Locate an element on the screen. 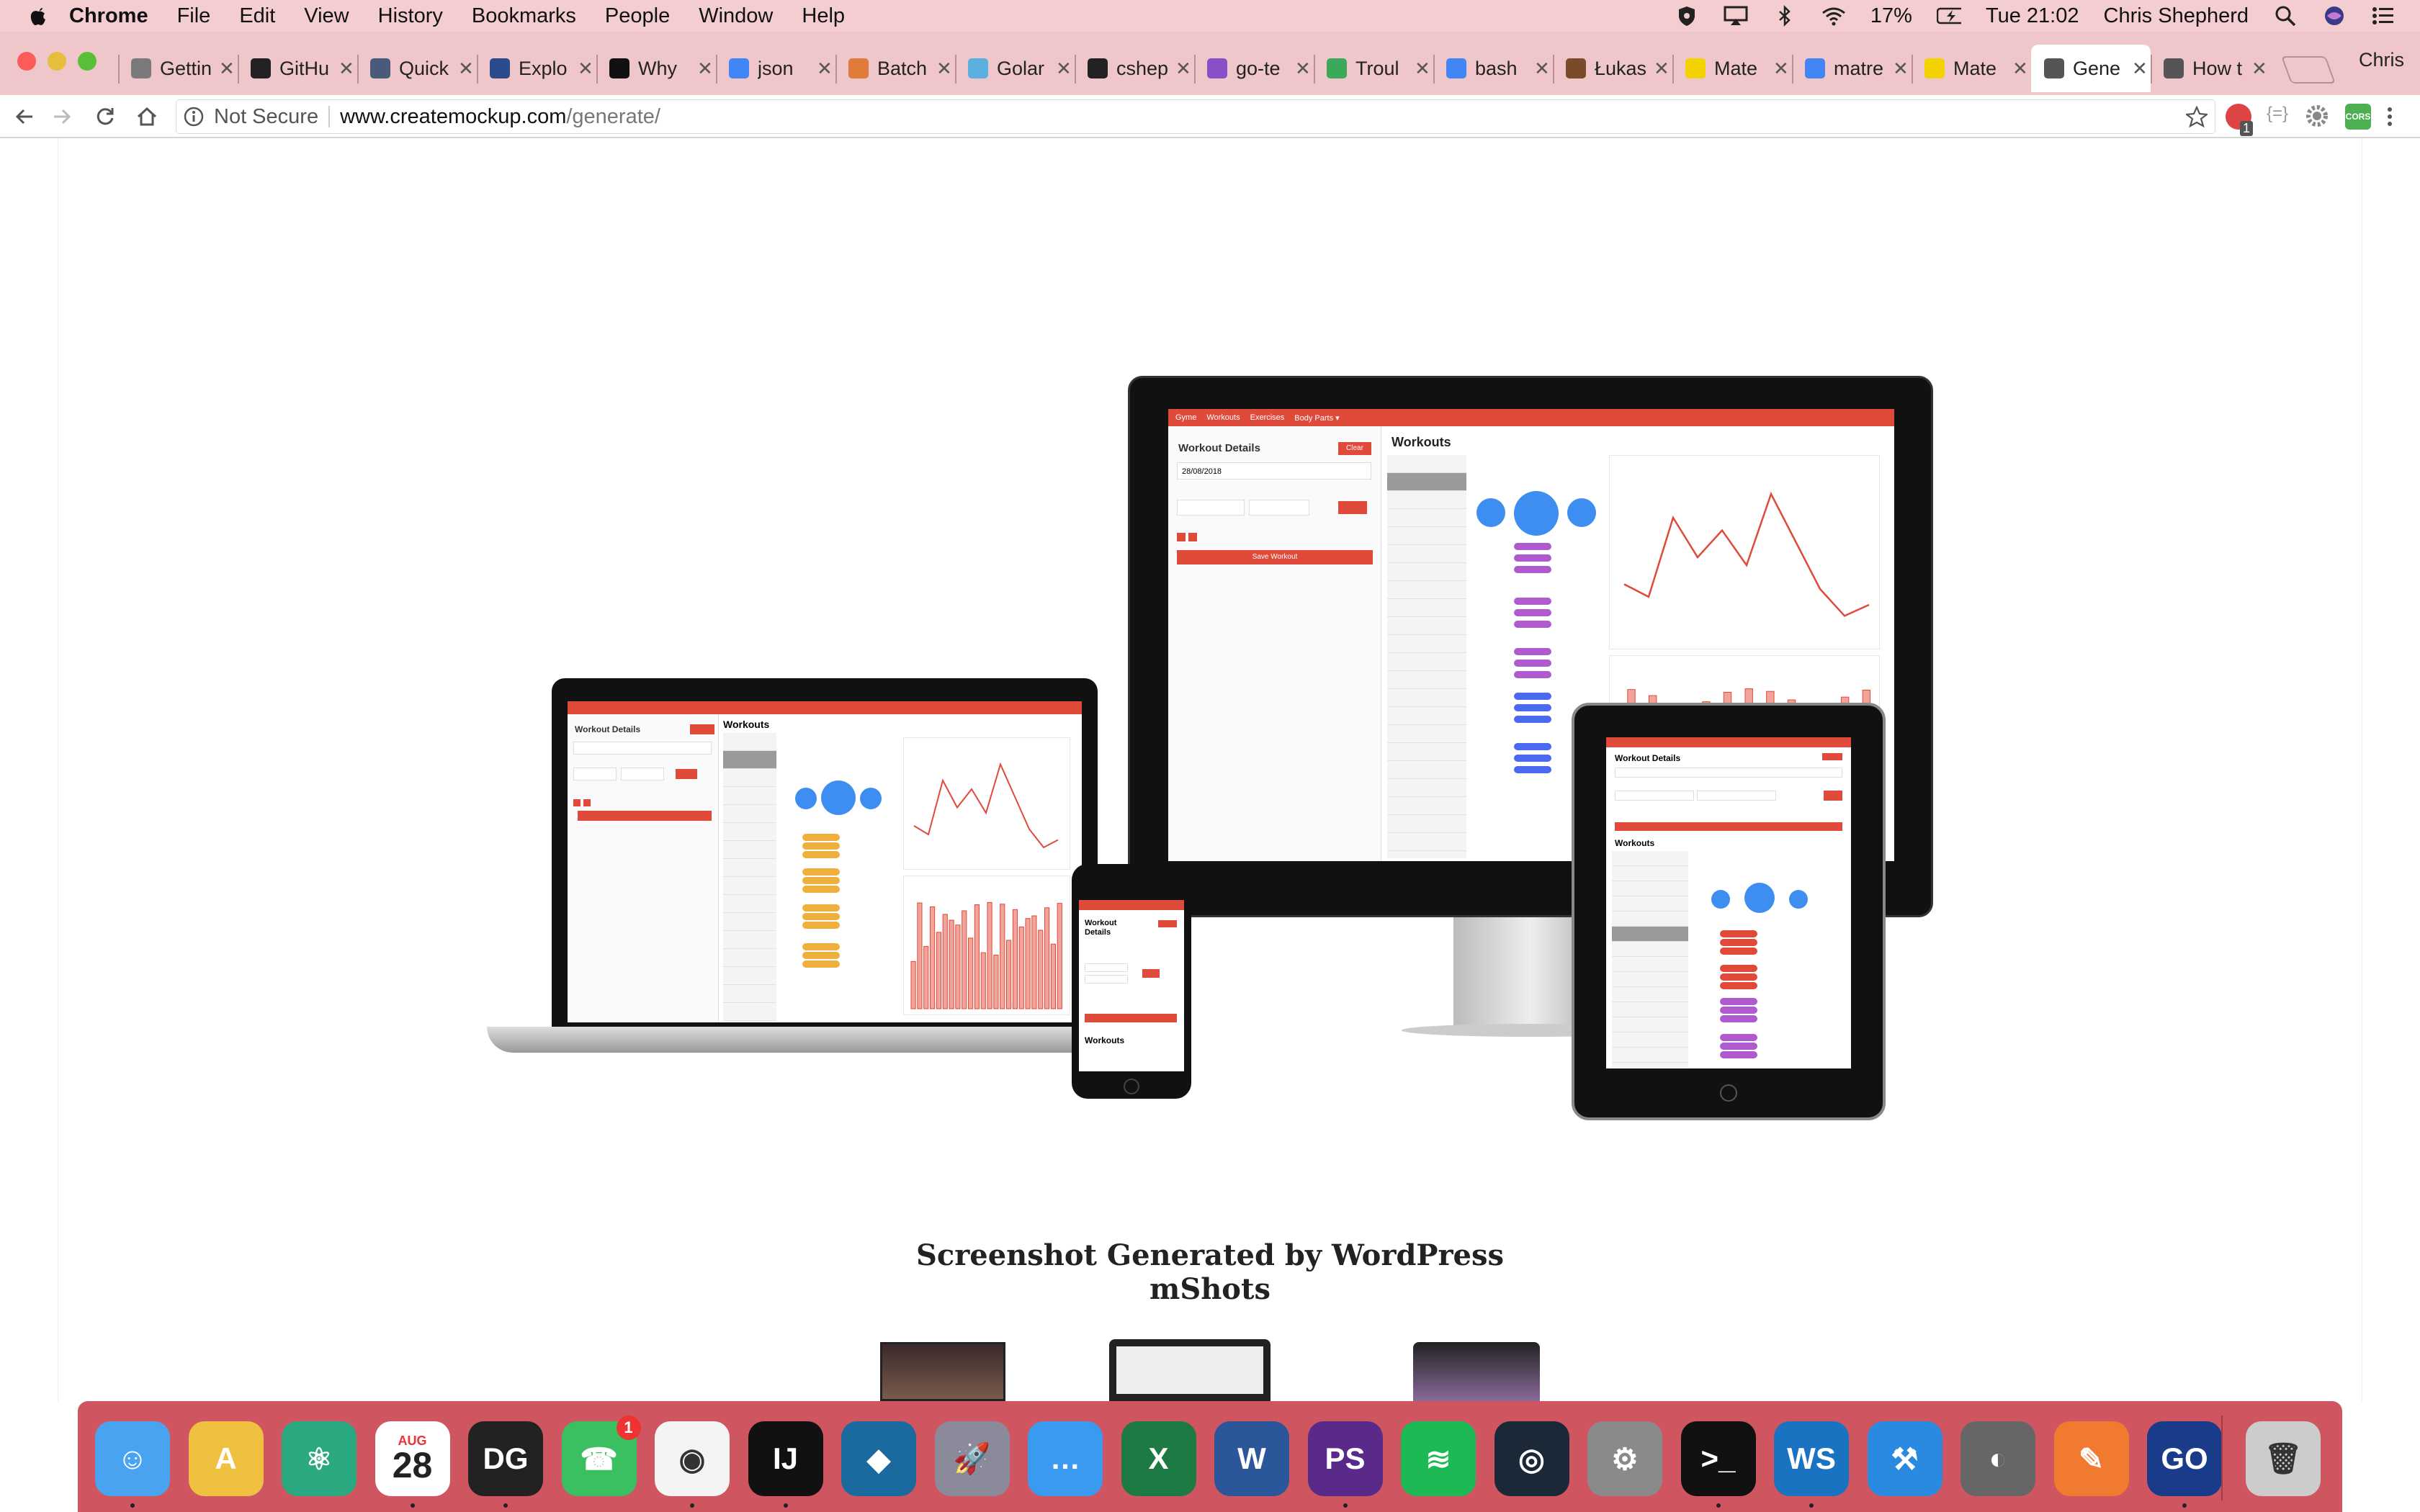 The width and height of the screenshot is (2420, 1512). info-icon is located at coordinates (194, 117).